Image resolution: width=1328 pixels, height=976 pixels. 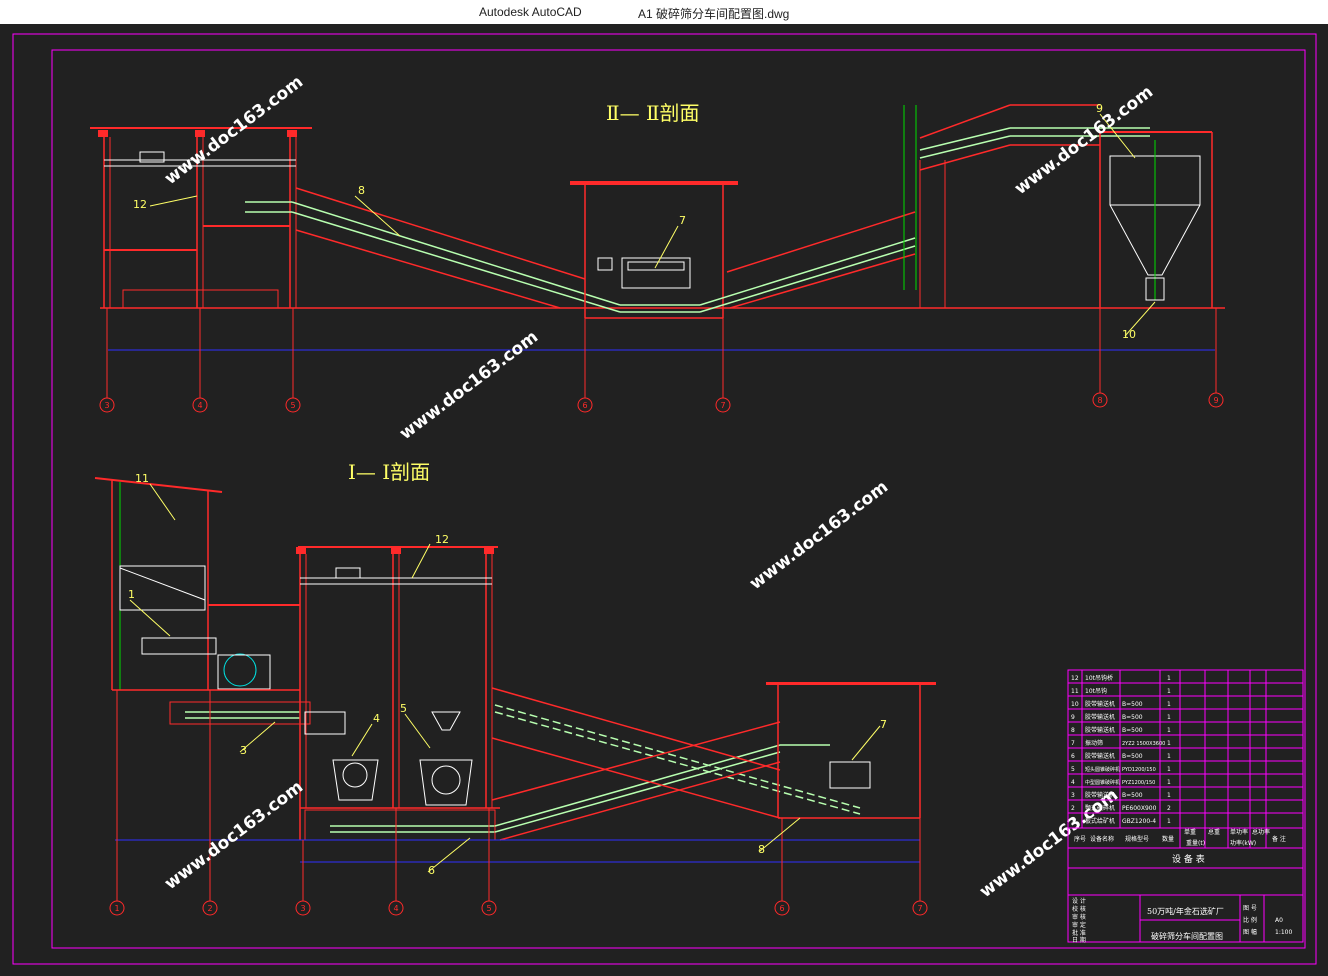 I want to click on svg-text: 颚式破碎机, so click(x=1100, y=808).